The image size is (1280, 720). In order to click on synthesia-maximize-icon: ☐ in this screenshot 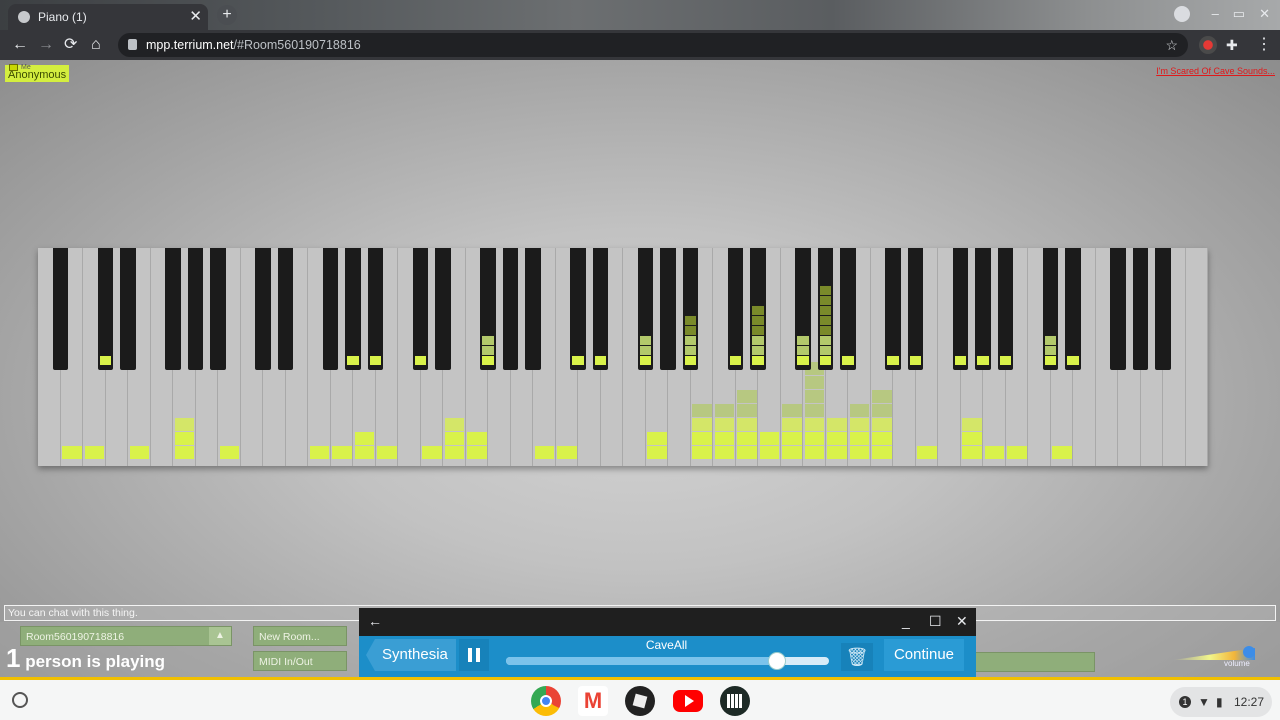, I will do `click(935, 621)`.